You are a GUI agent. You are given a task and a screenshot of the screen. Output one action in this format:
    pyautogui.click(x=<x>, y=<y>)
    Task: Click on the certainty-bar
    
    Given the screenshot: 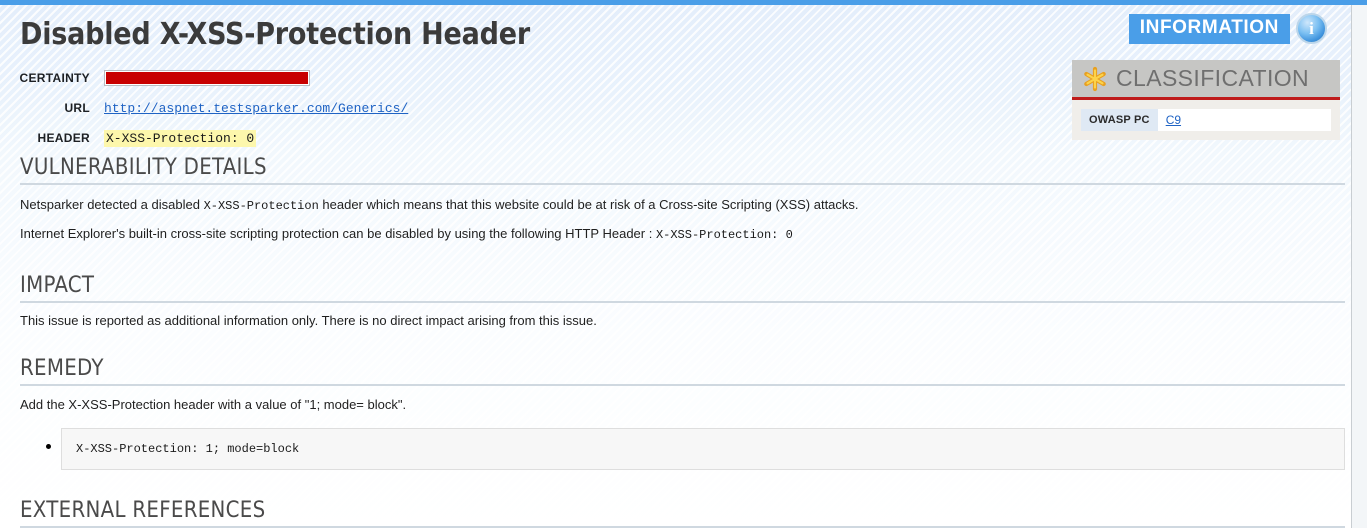 What is the action you would take?
    pyautogui.click(x=207, y=78)
    